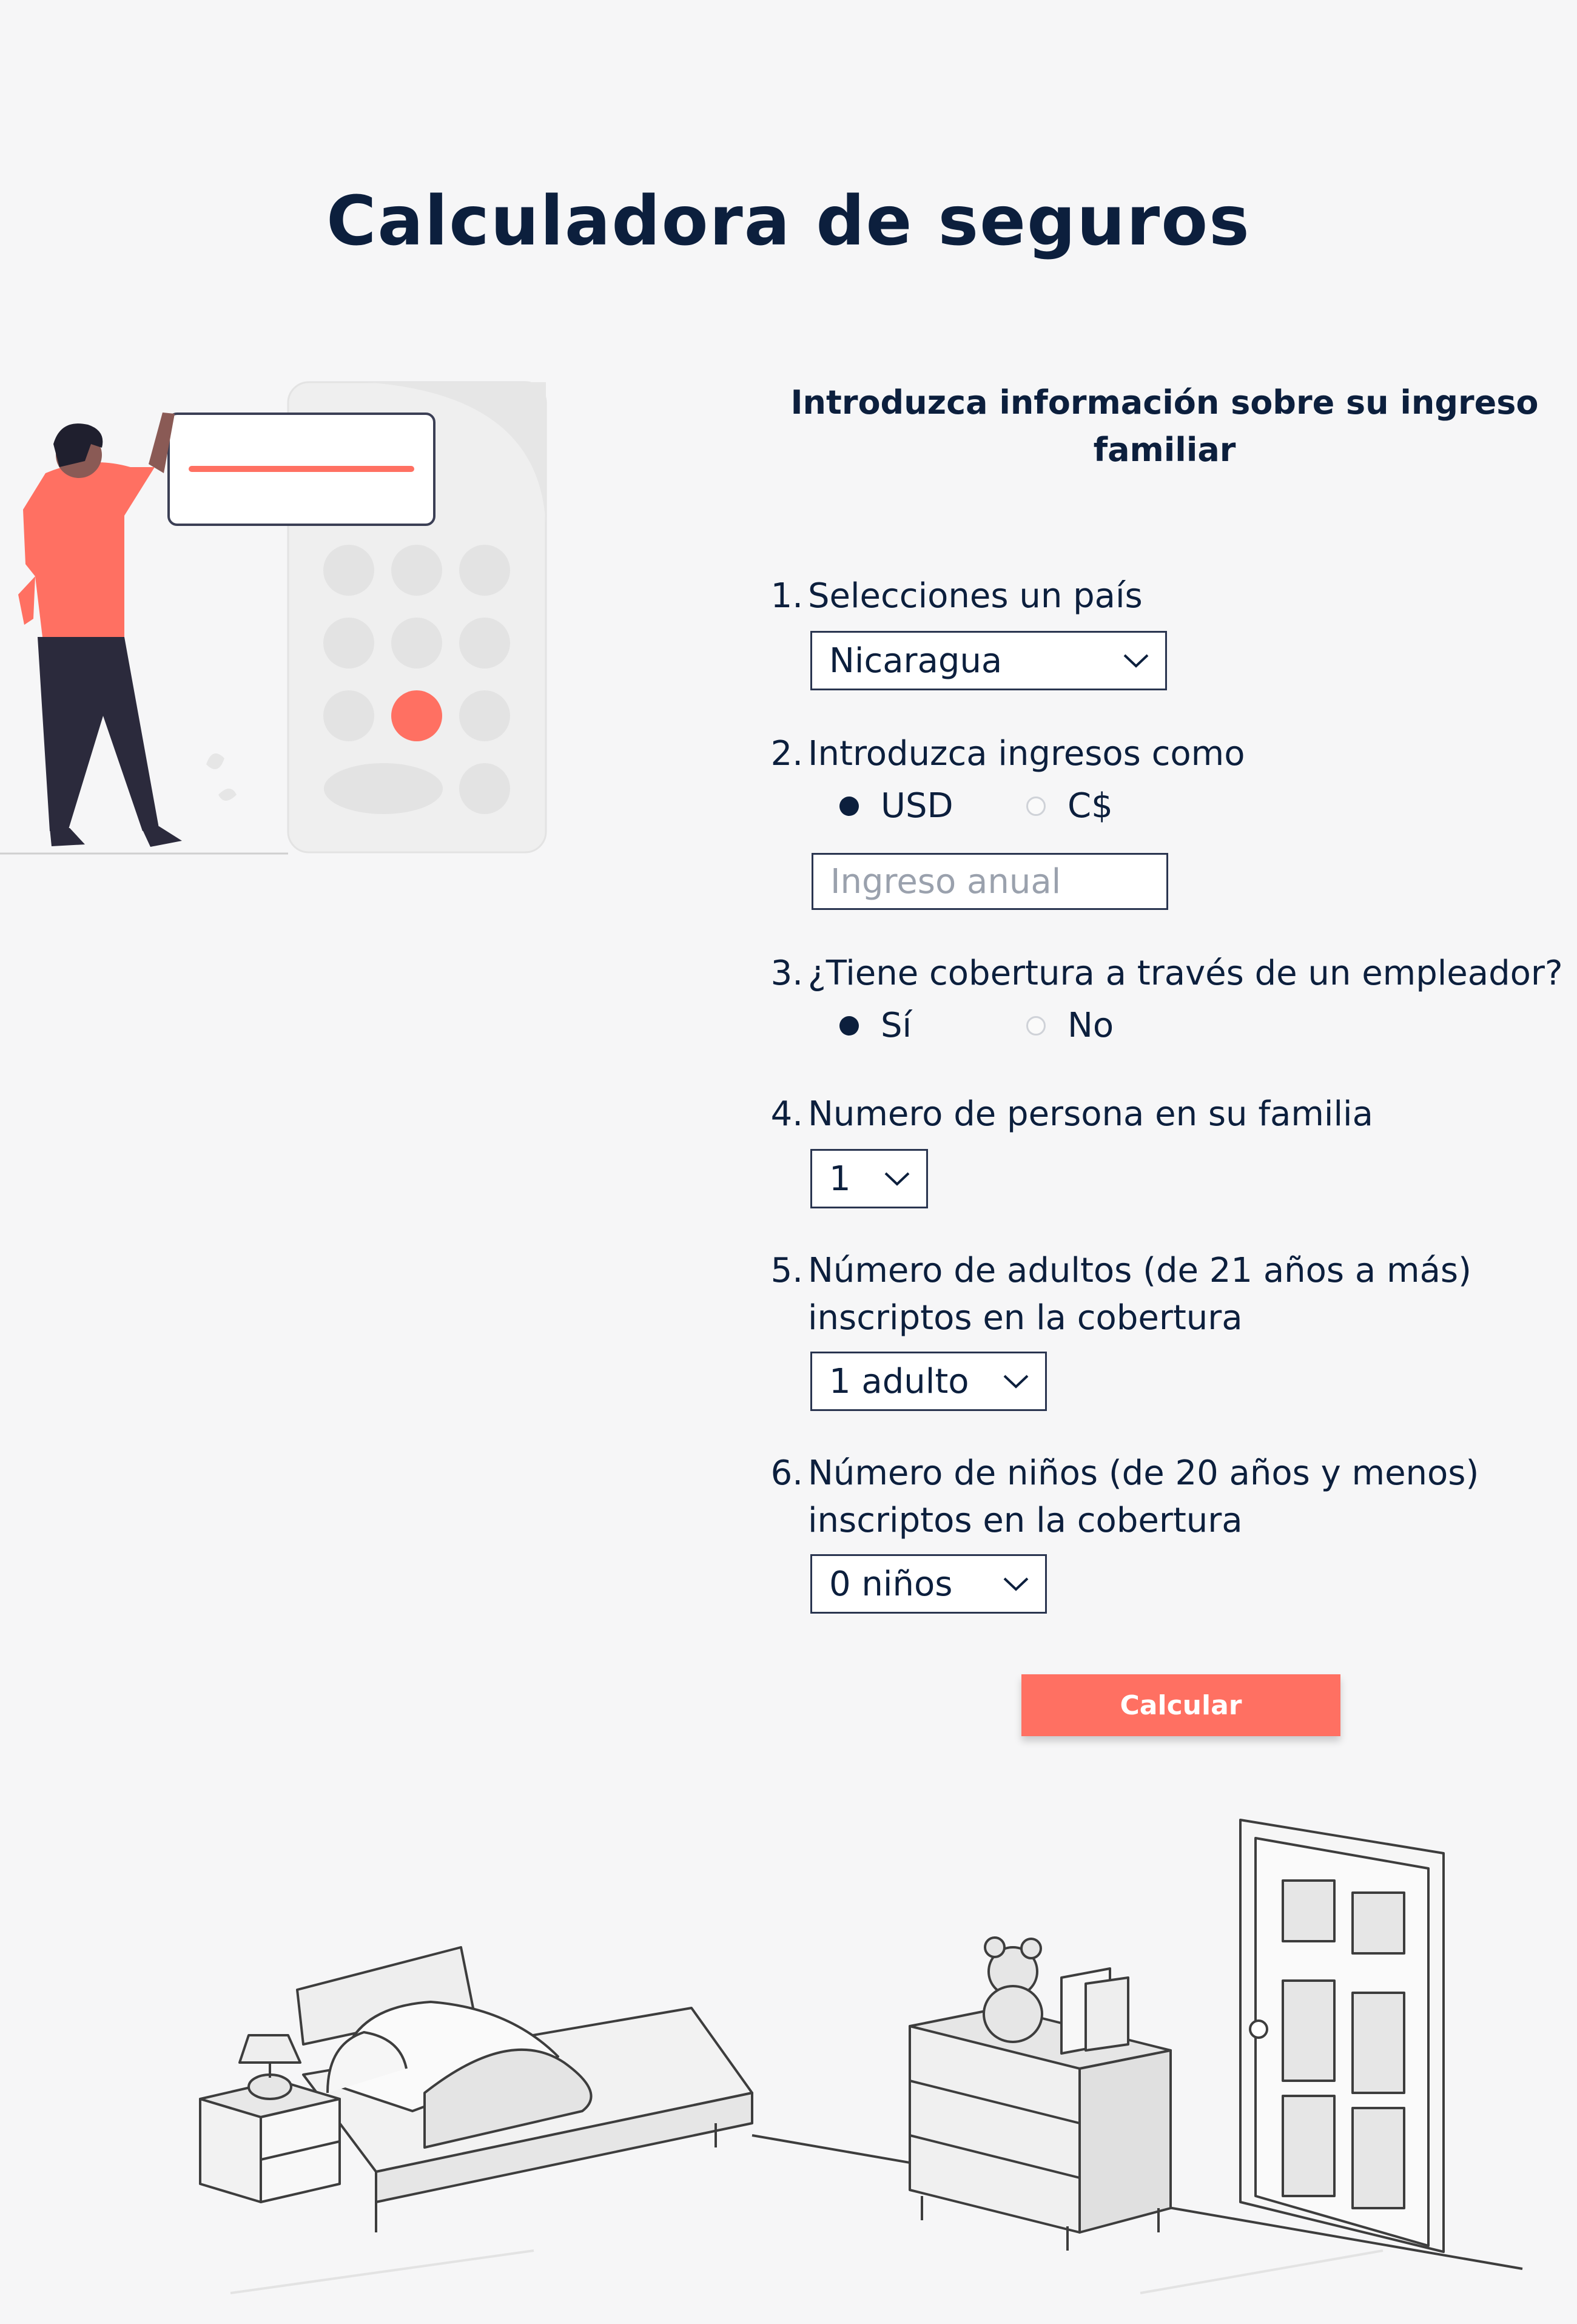  What do you see at coordinates (929, 1584) in the screenshot?
I see `children-select: 0 niños` at bounding box center [929, 1584].